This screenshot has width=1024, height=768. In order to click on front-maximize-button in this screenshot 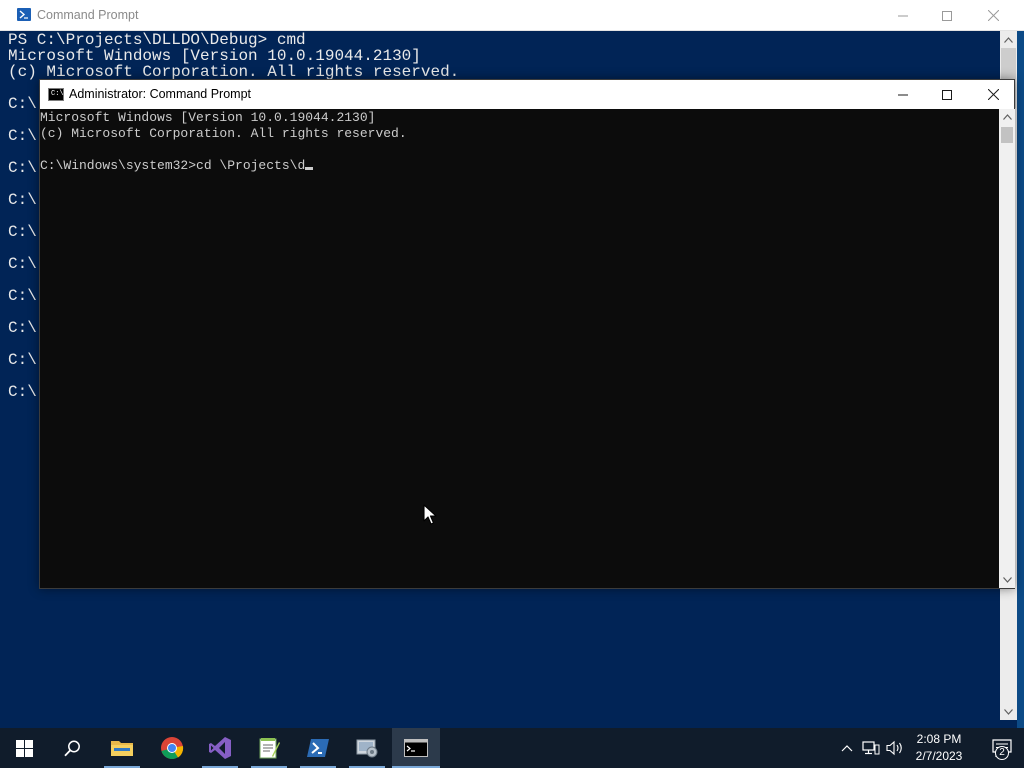, I will do `click(947, 94)`.